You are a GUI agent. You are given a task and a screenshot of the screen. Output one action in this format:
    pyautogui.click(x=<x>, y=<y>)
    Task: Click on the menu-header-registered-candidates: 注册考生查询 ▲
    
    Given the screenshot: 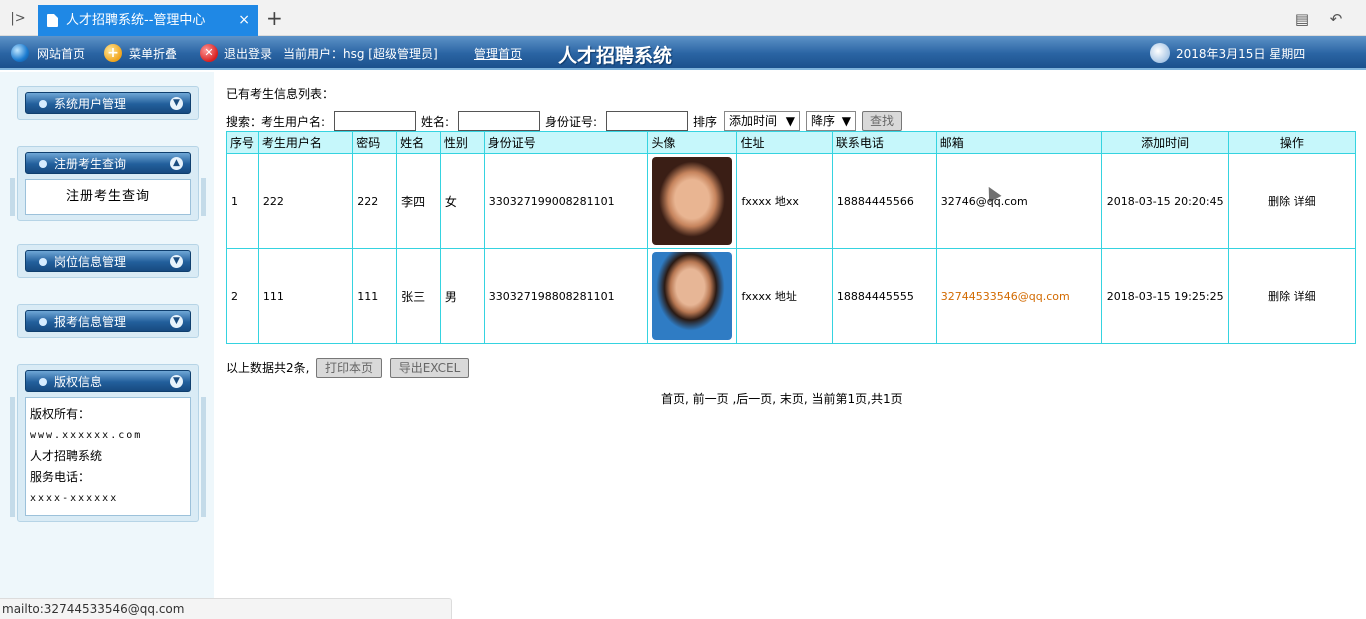 What is the action you would take?
    pyautogui.click(x=108, y=163)
    